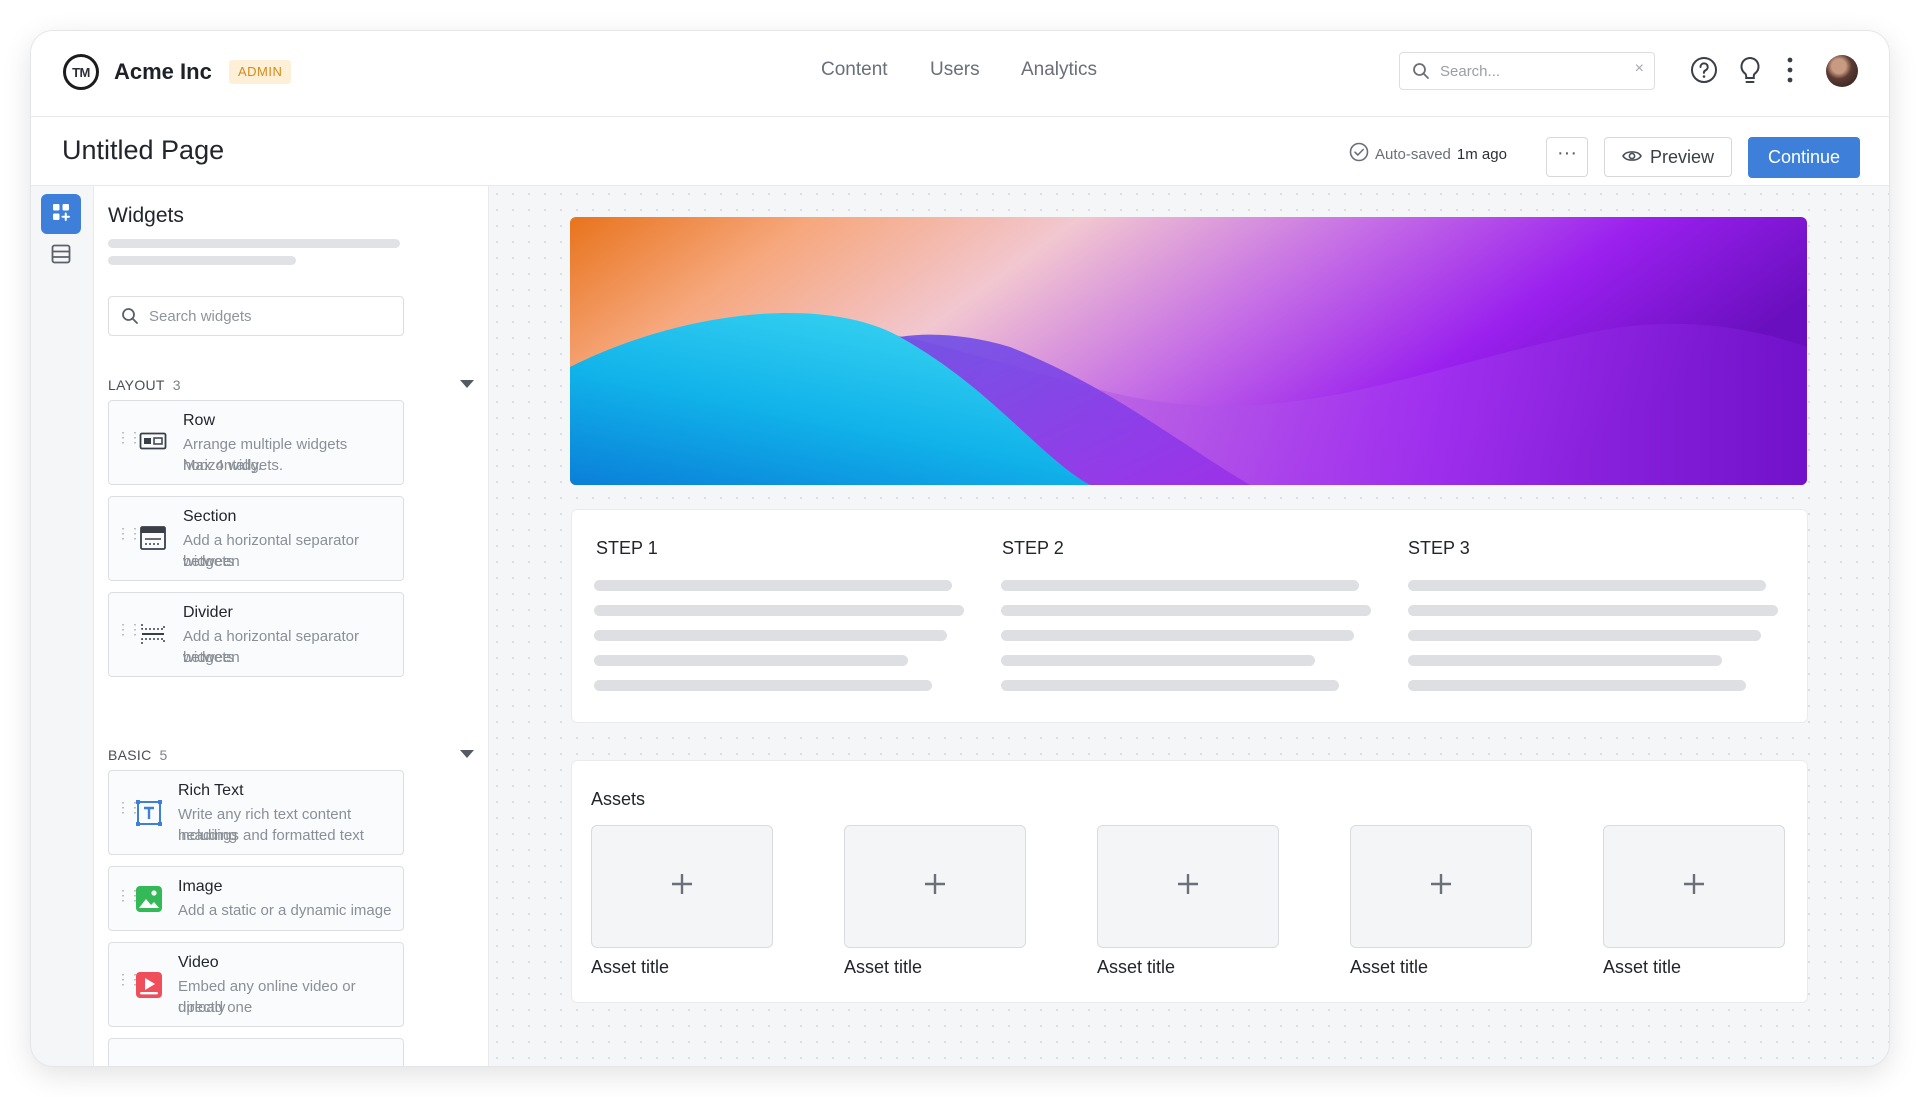 The width and height of the screenshot is (1920, 1097). I want to click on widget-title: Video, so click(198, 962).